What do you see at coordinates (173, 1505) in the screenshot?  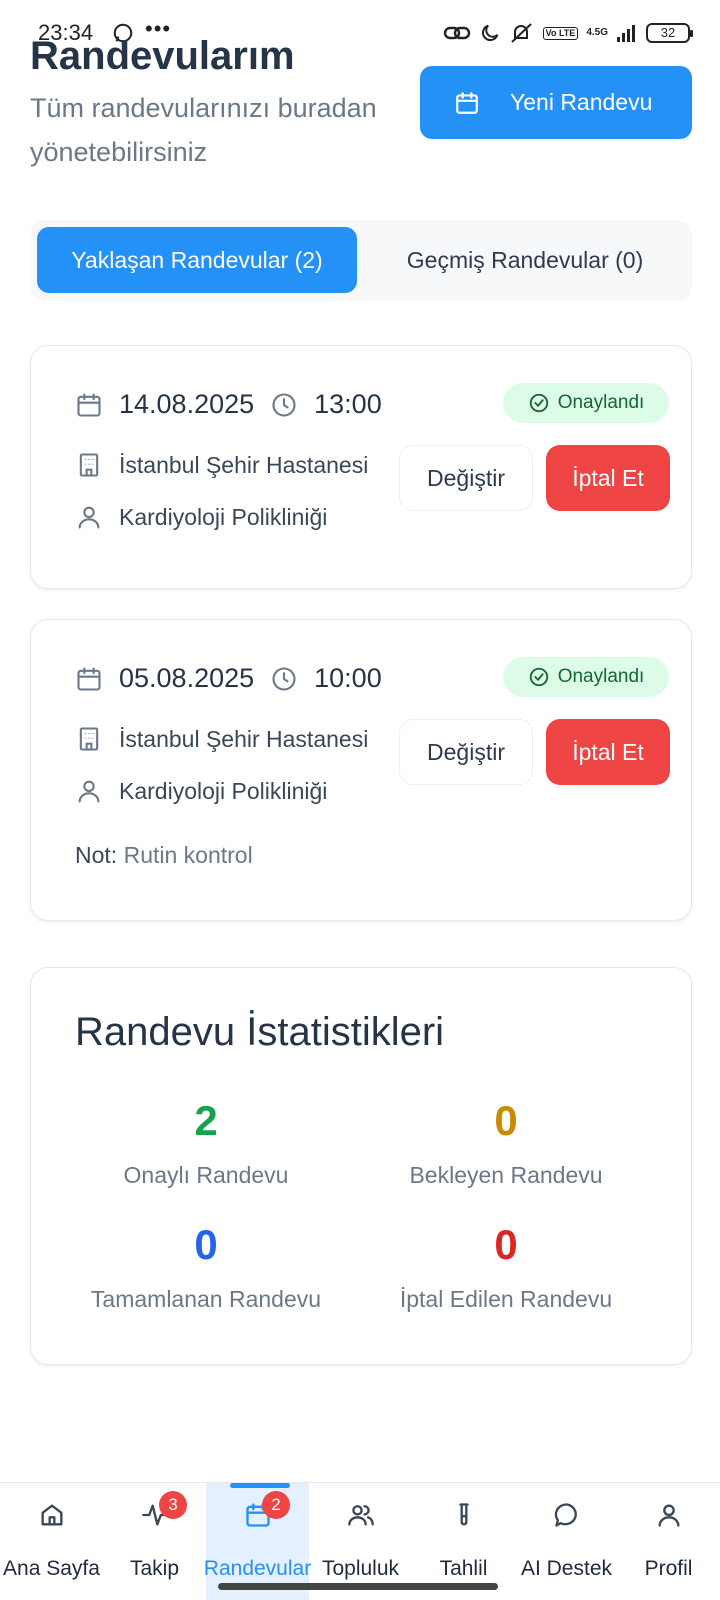 I see `notification-badge: 3` at bounding box center [173, 1505].